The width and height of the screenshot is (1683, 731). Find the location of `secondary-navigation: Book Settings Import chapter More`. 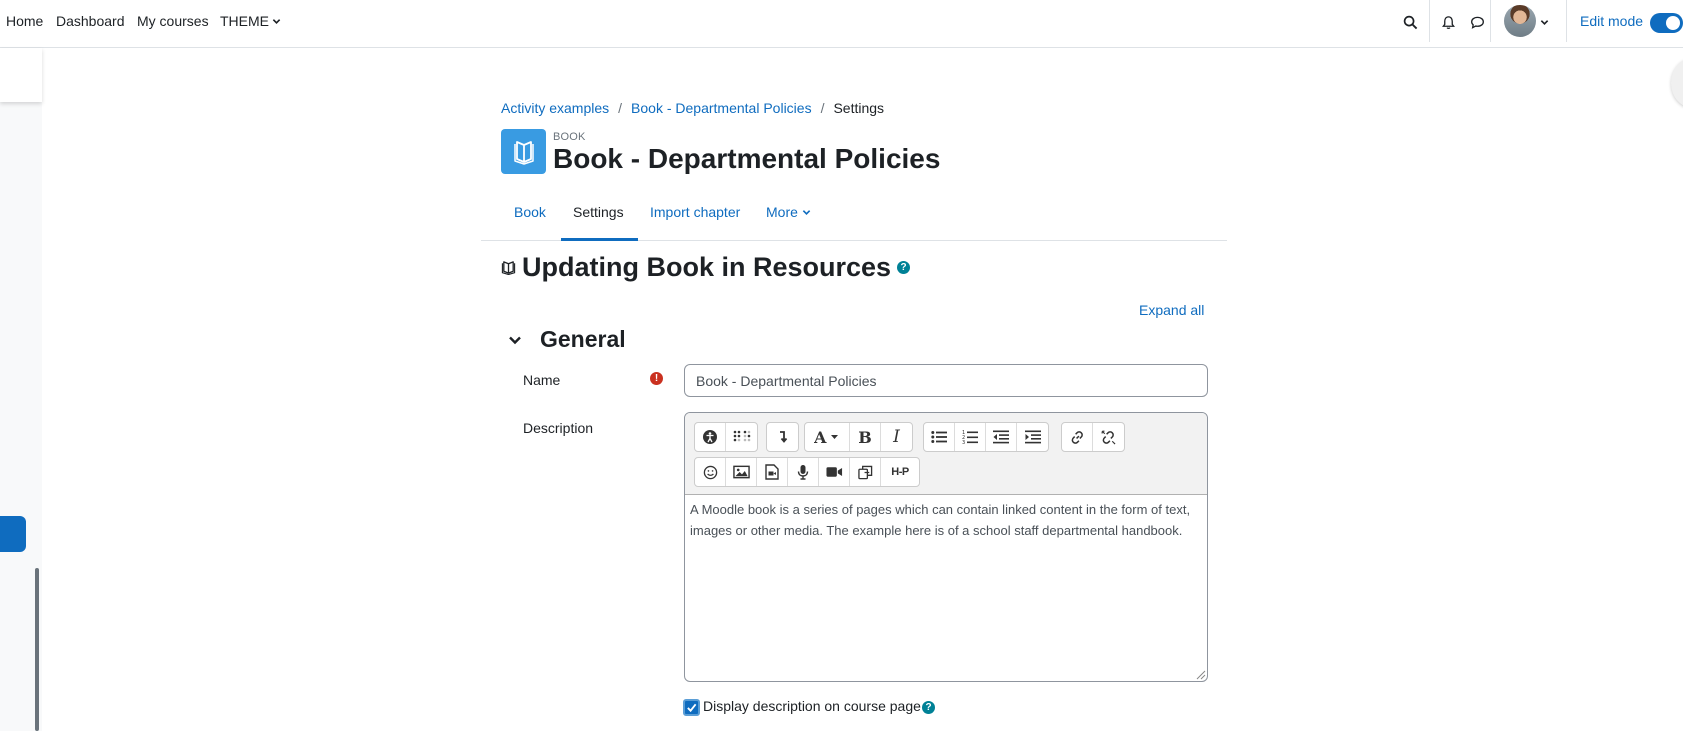

secondary-navigation: Book Settings Import chapter More is located at coordinates (854, 218).